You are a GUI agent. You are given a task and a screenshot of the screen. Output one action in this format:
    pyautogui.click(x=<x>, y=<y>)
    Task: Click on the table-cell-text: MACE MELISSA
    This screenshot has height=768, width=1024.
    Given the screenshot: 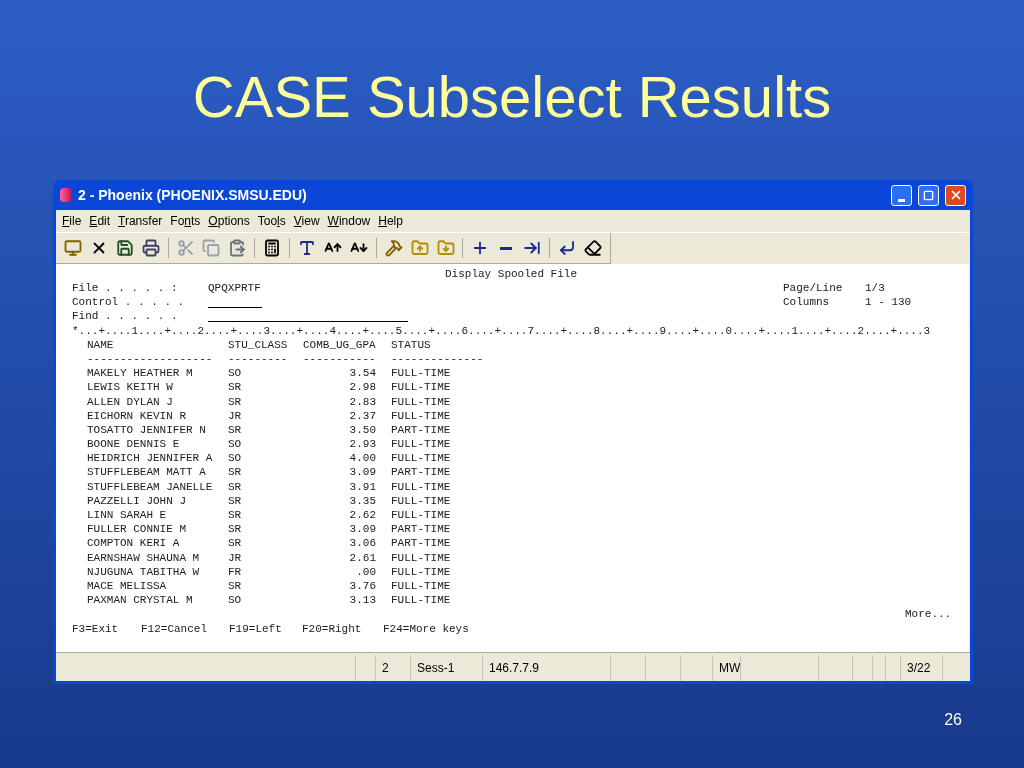 What is the action you would take?
    pyautogui.click(x=127, y=586)
    